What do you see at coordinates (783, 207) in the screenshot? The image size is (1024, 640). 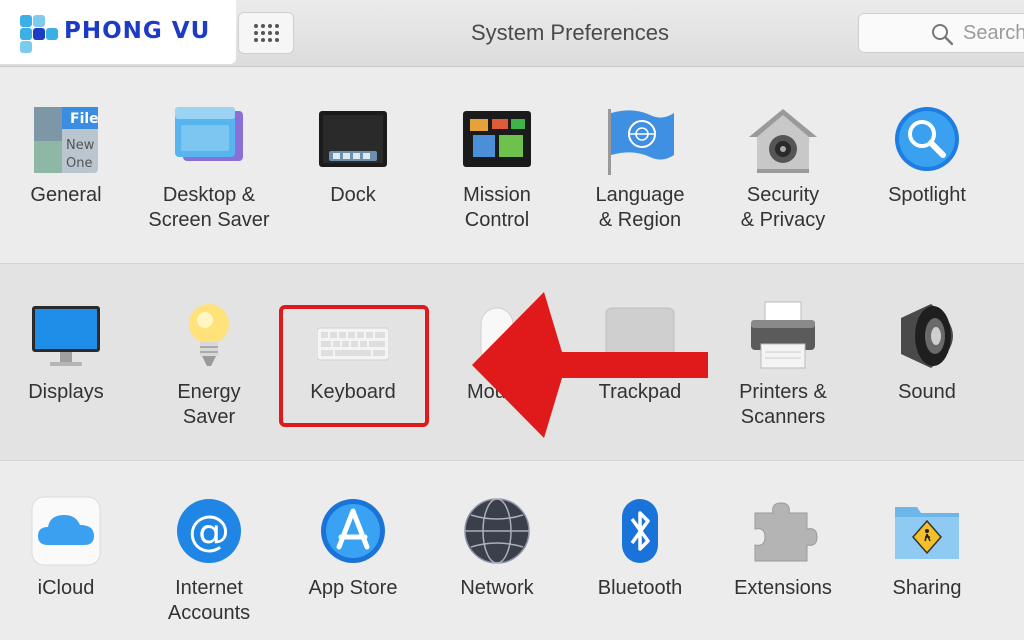 I see `pref-label: Security & Privacy` at bounding box center [783, 207].